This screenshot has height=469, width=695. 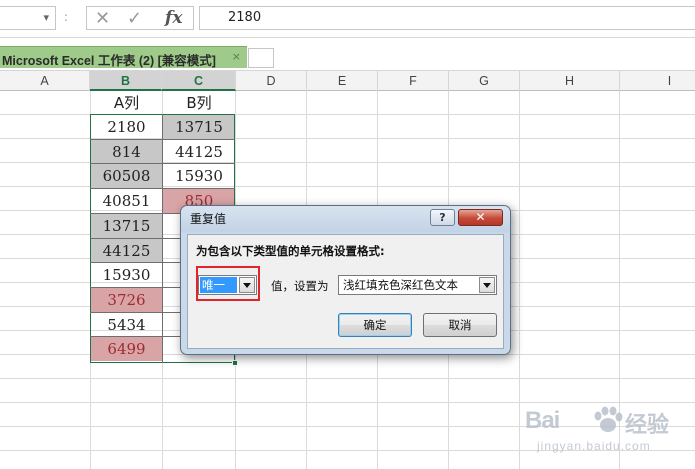 What do you see at coordinates (126, 103) in the screenshot?
I see `table-header-a: A列` at bounding box center [126, 103].